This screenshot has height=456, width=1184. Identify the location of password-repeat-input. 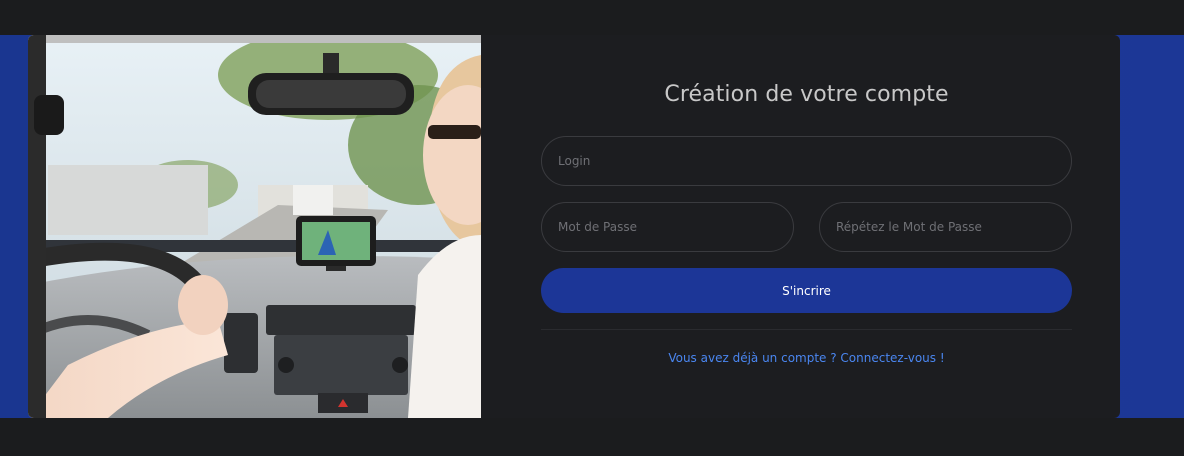
(945, 227).